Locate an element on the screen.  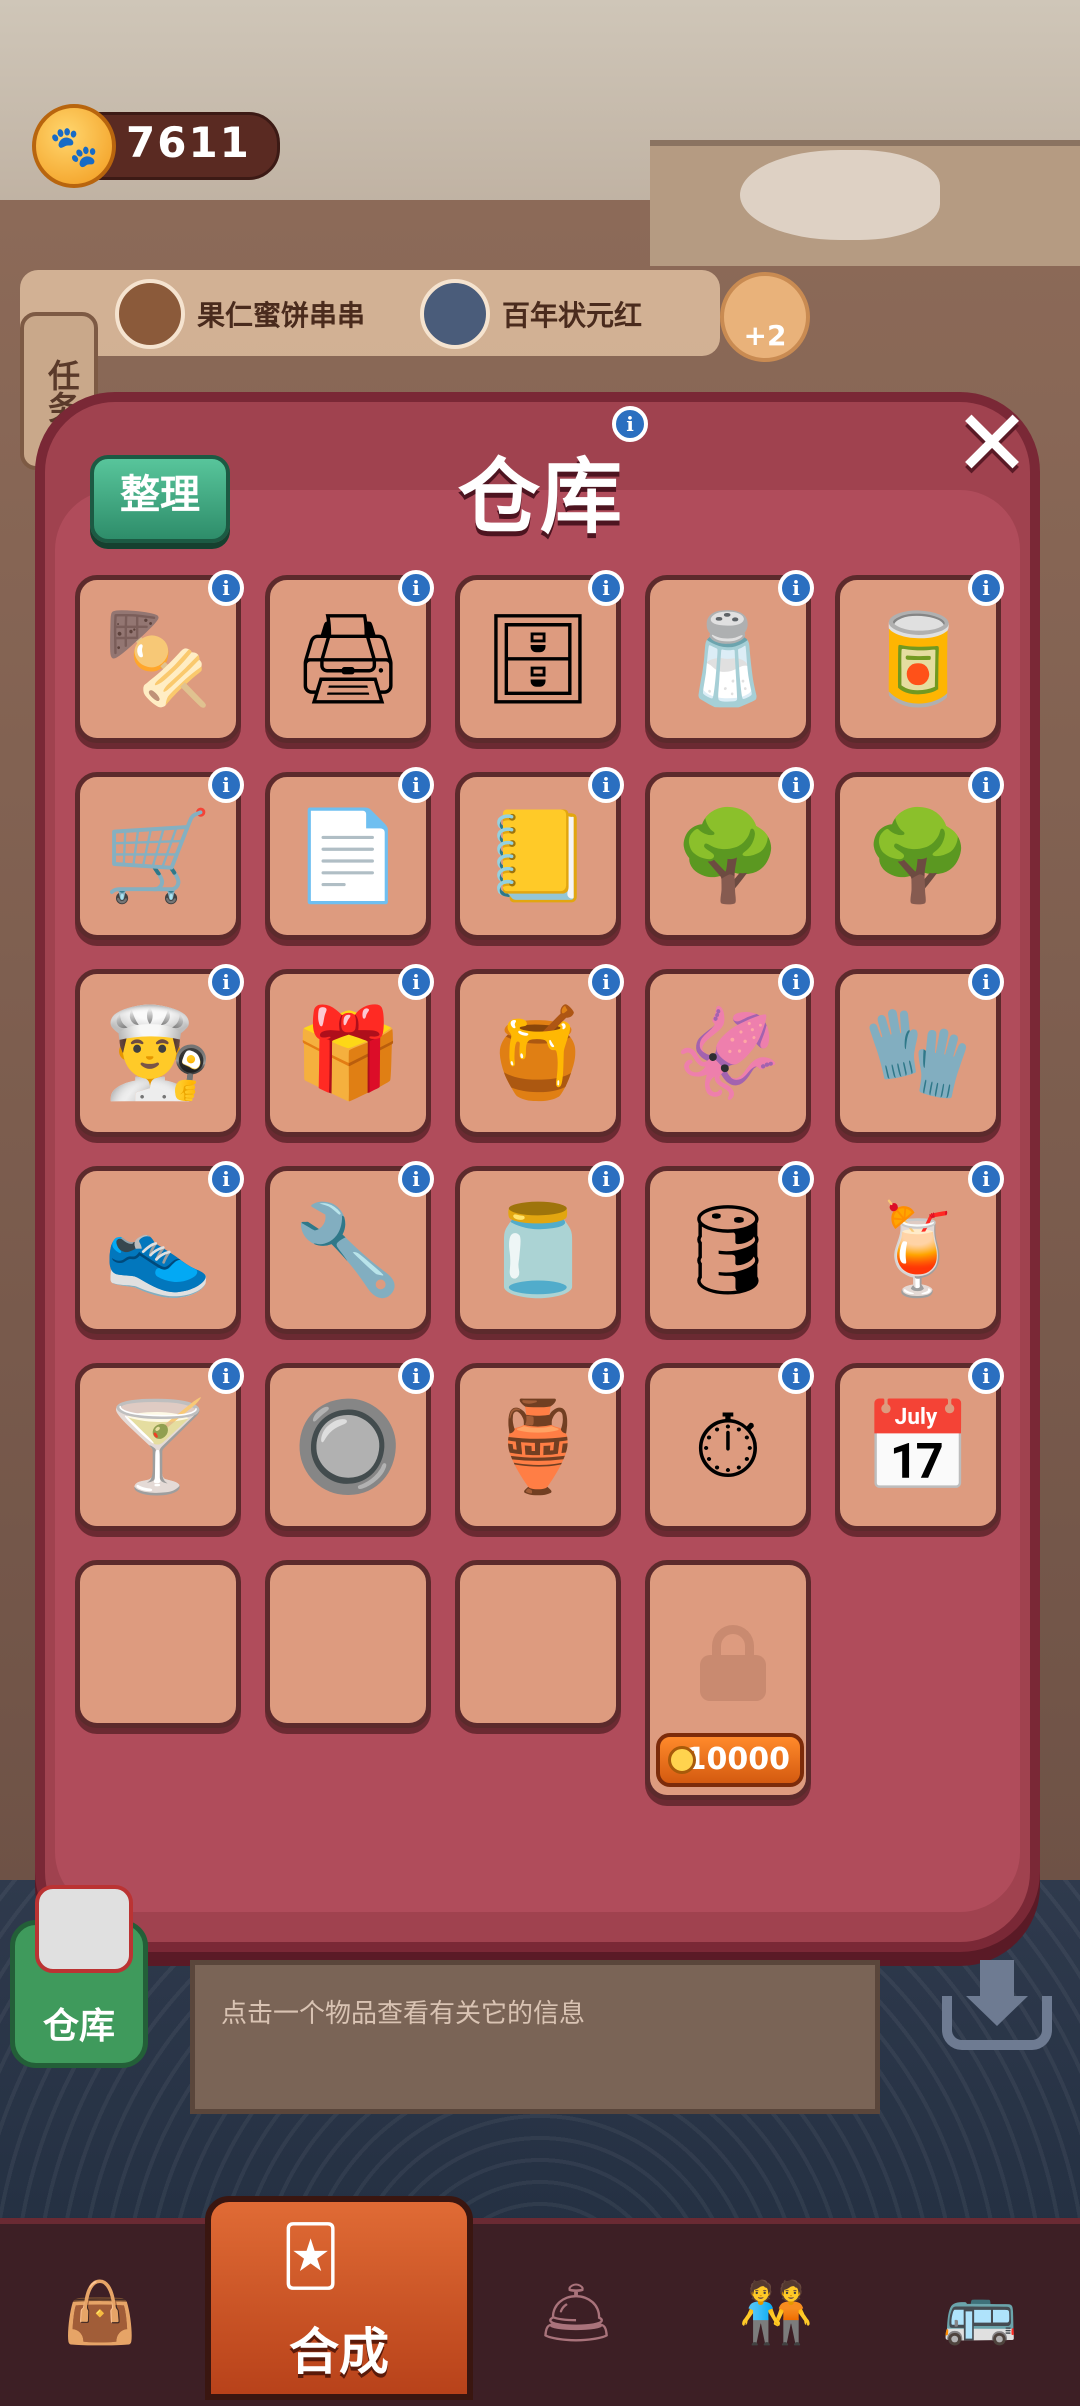
inventory-slot: 🏺 i is located at coordinates (539, 1444).